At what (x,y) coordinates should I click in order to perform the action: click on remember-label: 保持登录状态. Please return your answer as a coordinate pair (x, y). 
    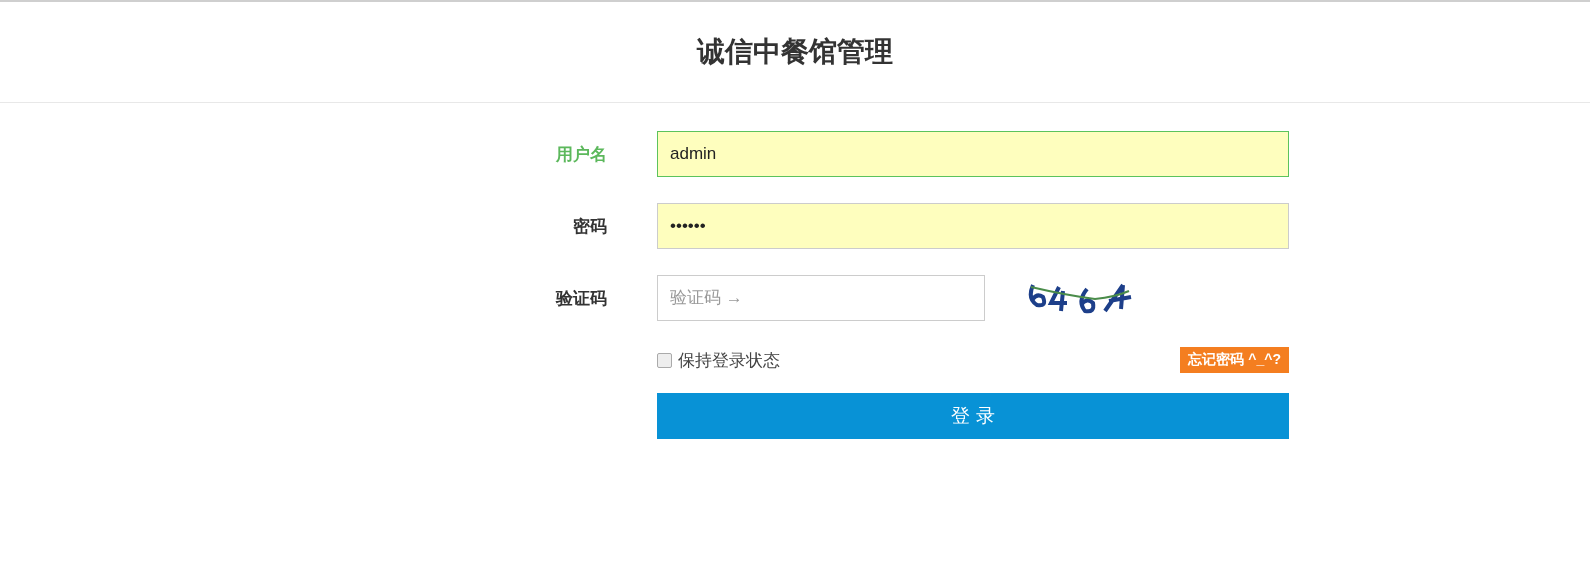
    Looking at the image, I should click on (729, 360).